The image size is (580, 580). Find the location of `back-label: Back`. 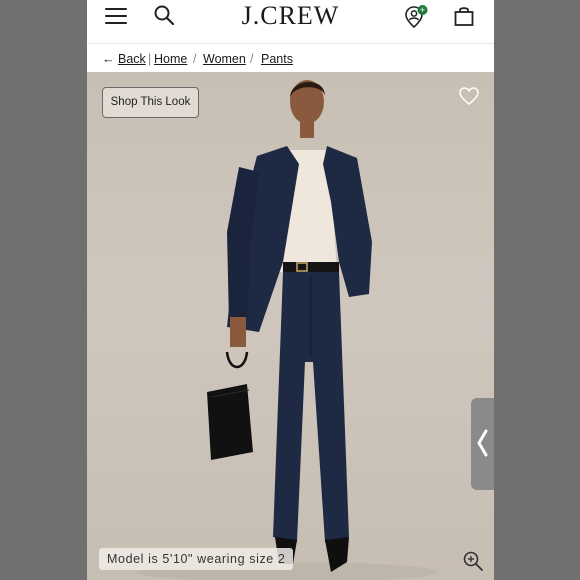

back-label: Back is located at coordinates (132, 59).